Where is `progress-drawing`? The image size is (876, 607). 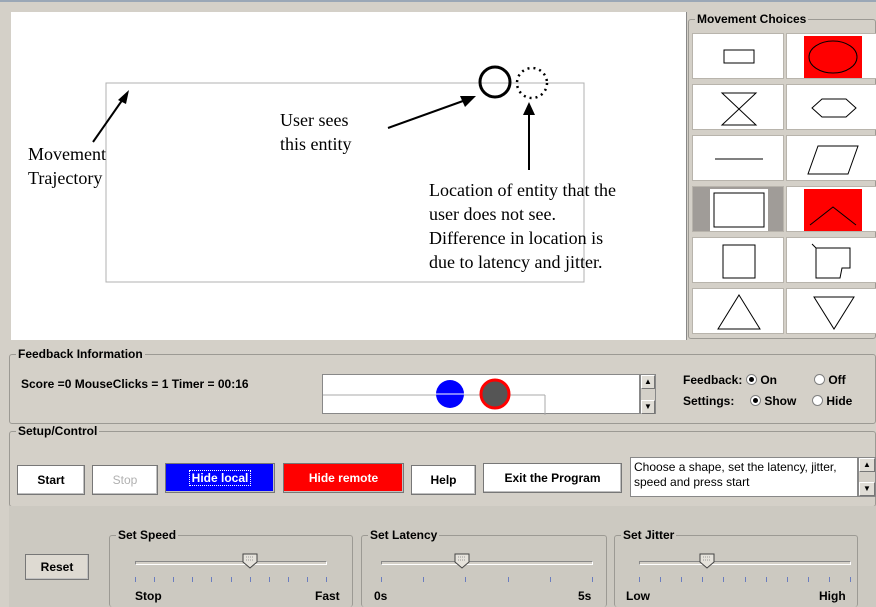
progress-drawing is located at coordinates (434, 396).